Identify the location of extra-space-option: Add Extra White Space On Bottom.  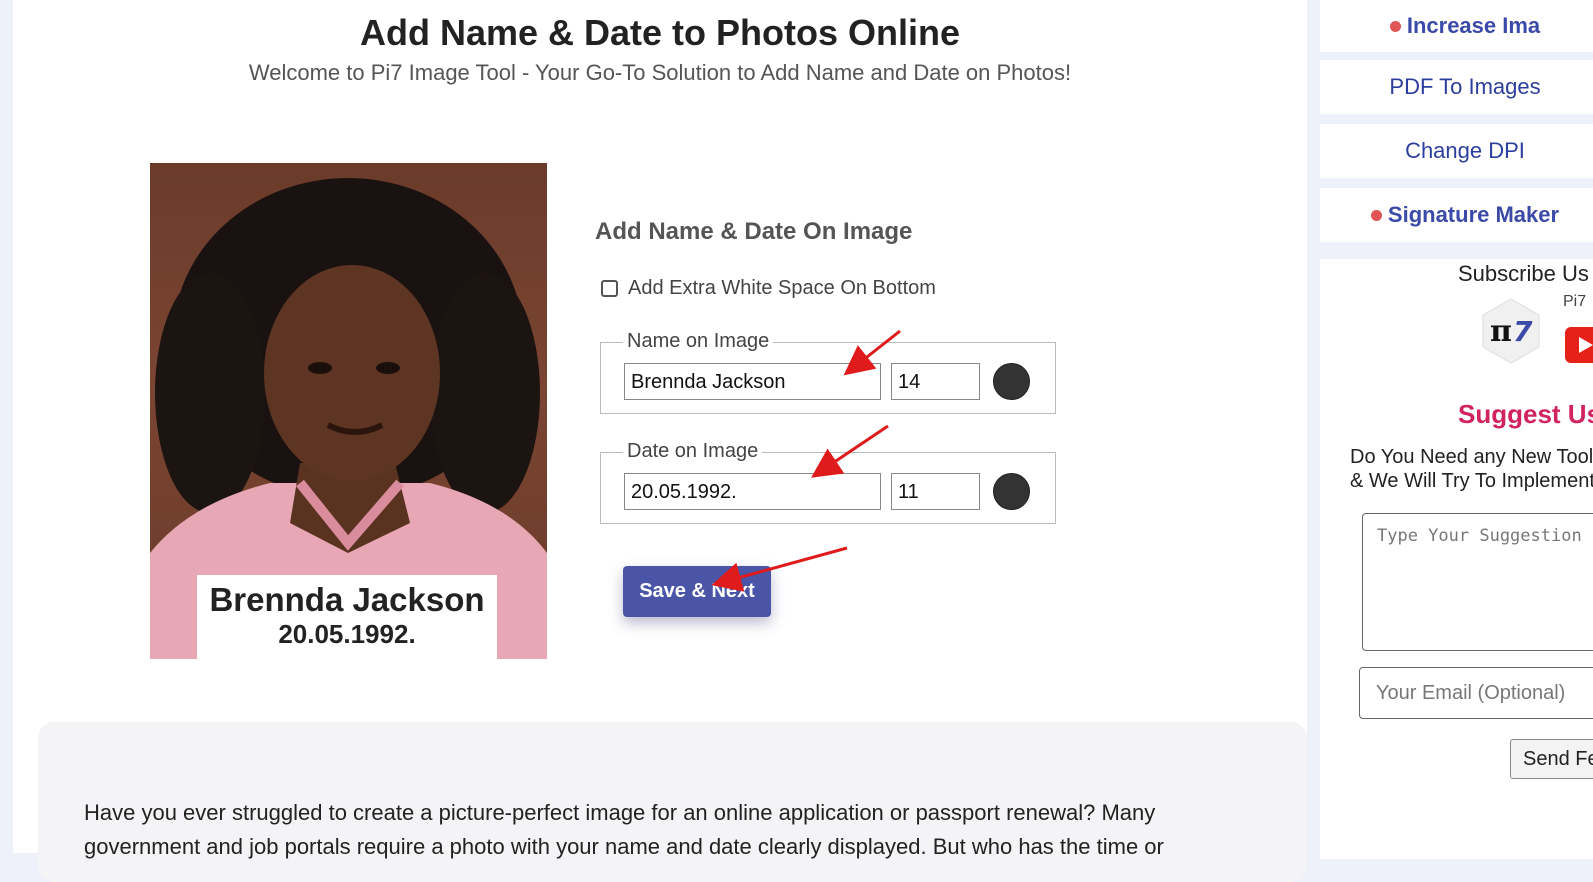
(768, 288).